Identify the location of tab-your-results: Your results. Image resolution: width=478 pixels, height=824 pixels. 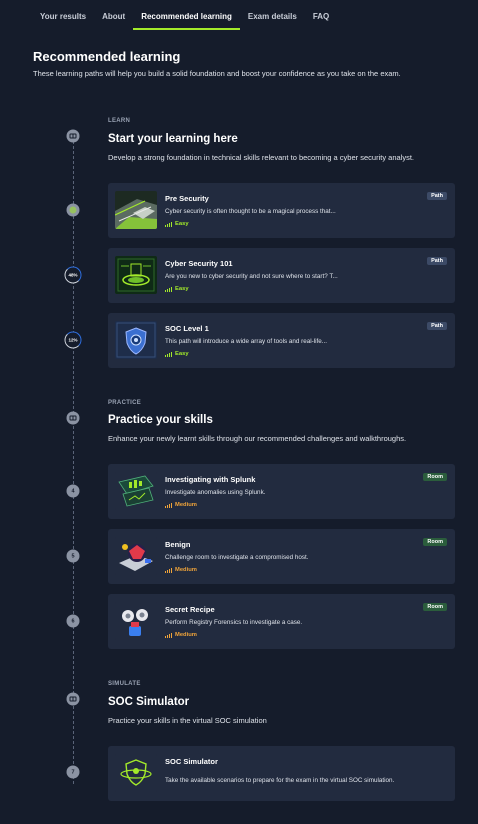
(63, 15).